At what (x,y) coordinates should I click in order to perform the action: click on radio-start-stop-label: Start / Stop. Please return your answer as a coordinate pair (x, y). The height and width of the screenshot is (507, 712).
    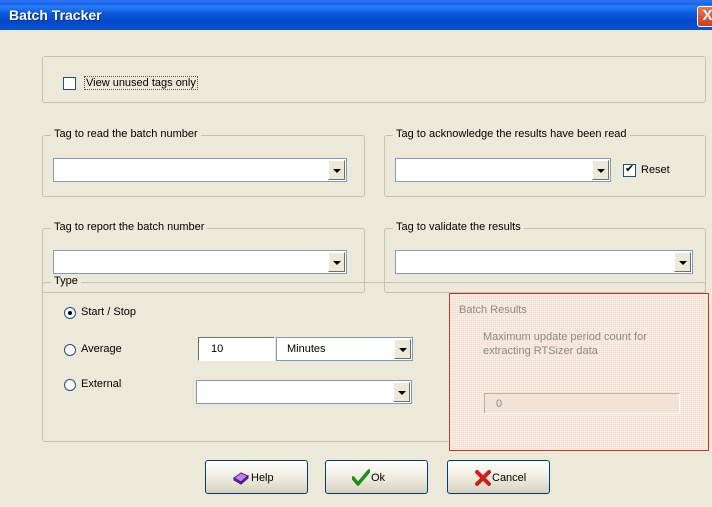
    Looking at the image, I should click on (108, 312).